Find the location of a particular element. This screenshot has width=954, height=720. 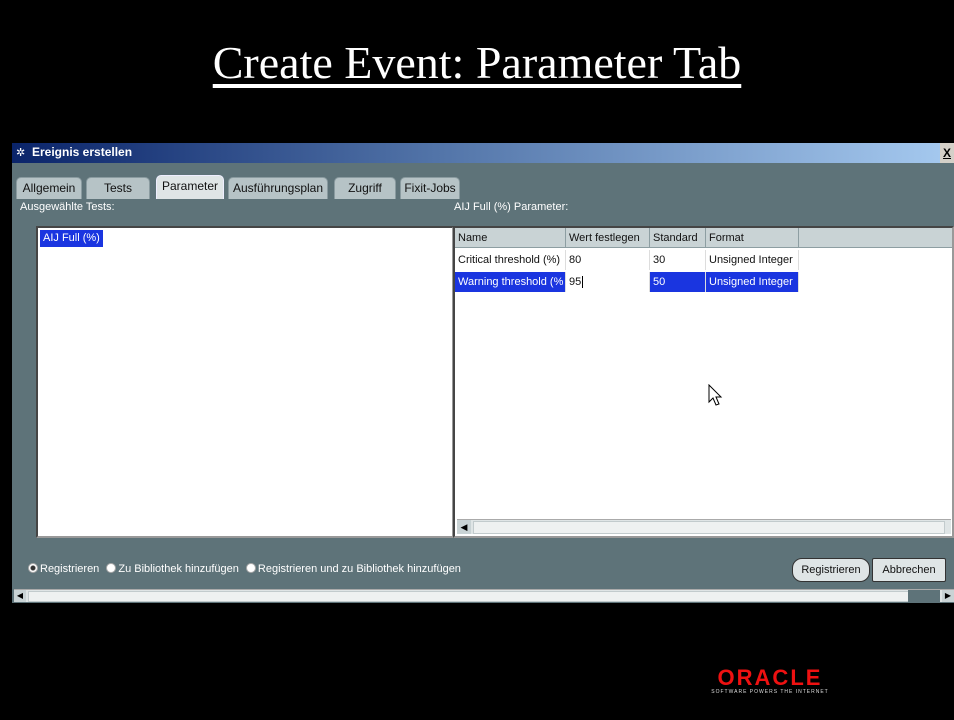

cancel-button: Abbrechen is located at coordinates (909, 570).